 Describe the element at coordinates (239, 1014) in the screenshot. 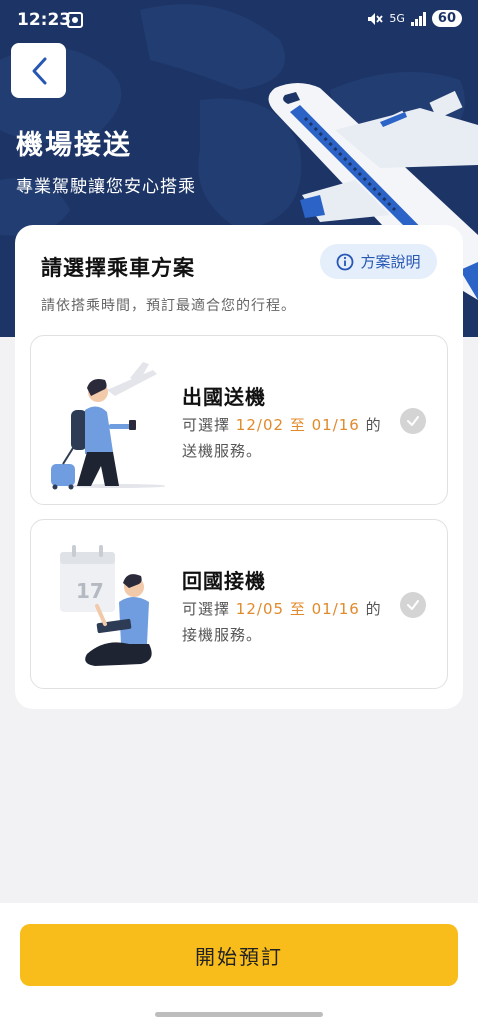

I see `home-indicator` at that location.